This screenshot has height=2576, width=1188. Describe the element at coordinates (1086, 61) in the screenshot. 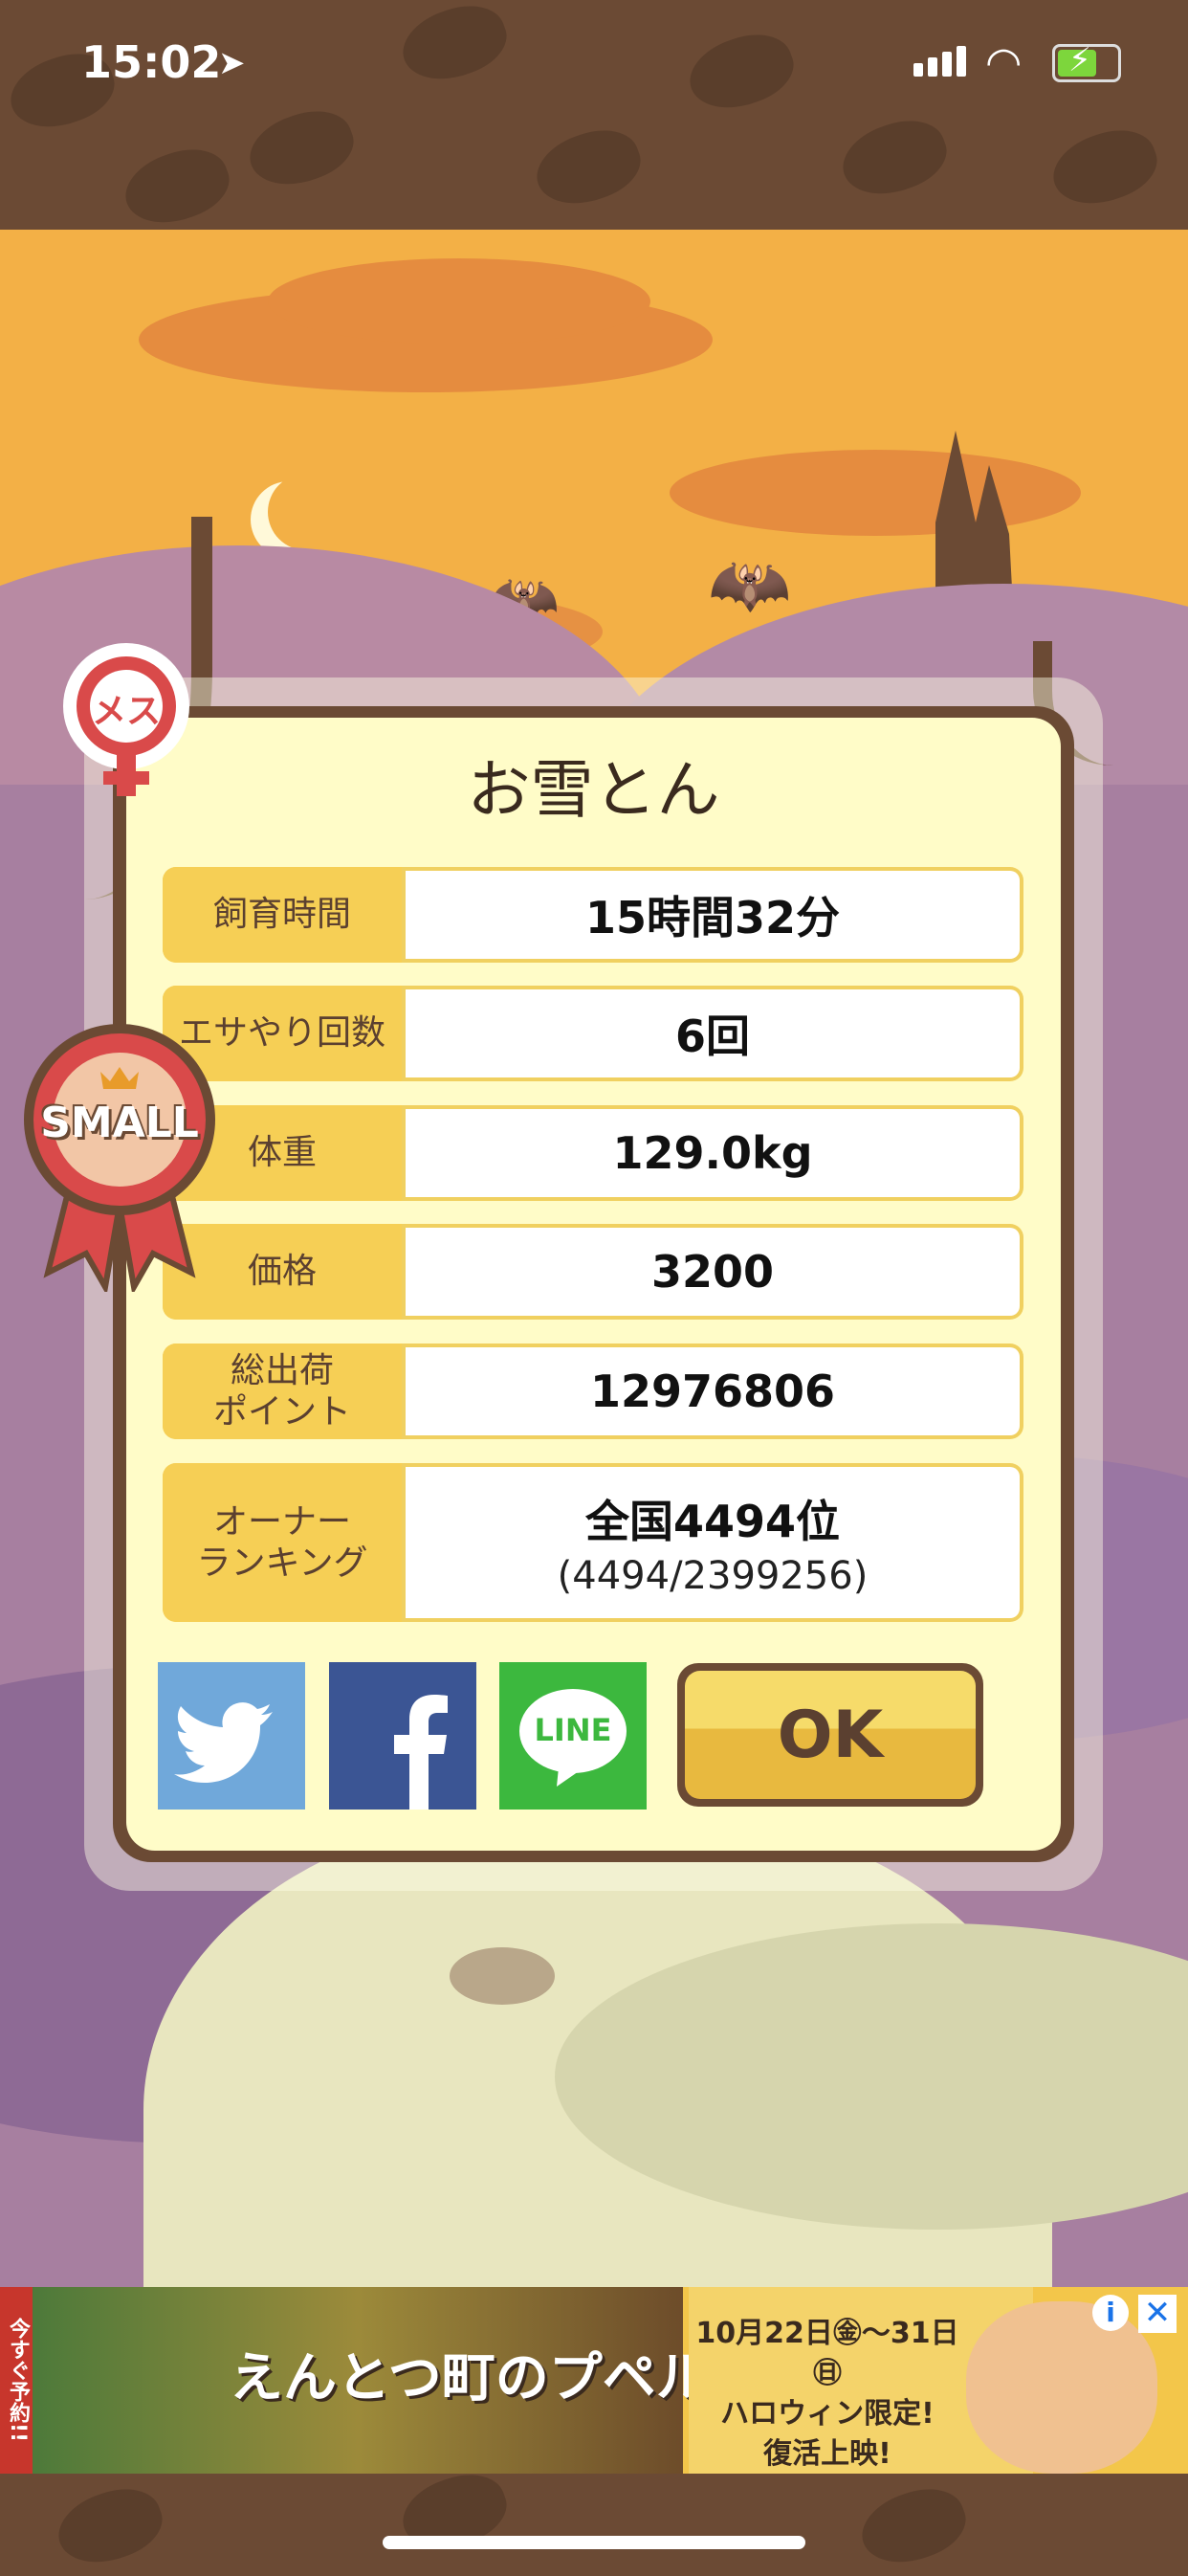

I see `battery-charging-icon: ⚡` at that location.